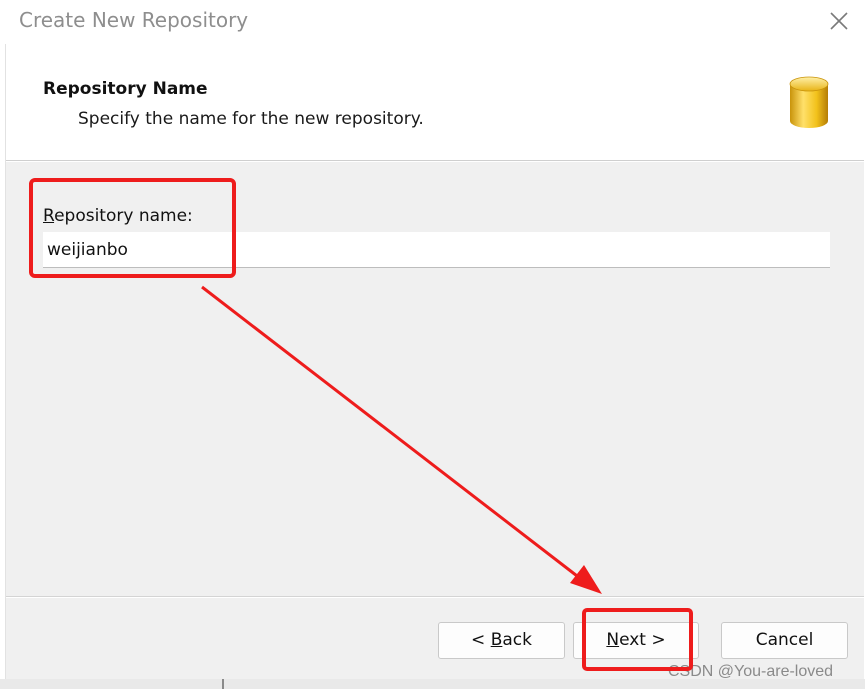 This screenshot has height=689, width=865. Describe the element at coordinates (784, 640) in the screenshot. I see `cancel-button: Cancel` at that location.